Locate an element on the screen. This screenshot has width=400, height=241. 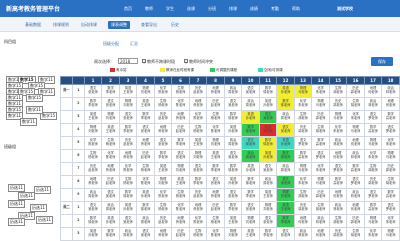
nav-item-attendance: 考勤 is located at coordinates (275, 9).